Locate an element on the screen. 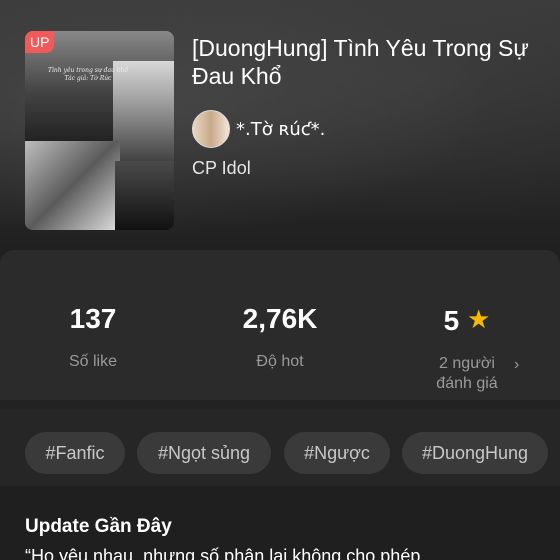 The width and height of the screenshot is (560, 560). tag-list: #Fanfic #Ngọt sủng #Ngược #DuongHung is located at coordinates (280, 448).